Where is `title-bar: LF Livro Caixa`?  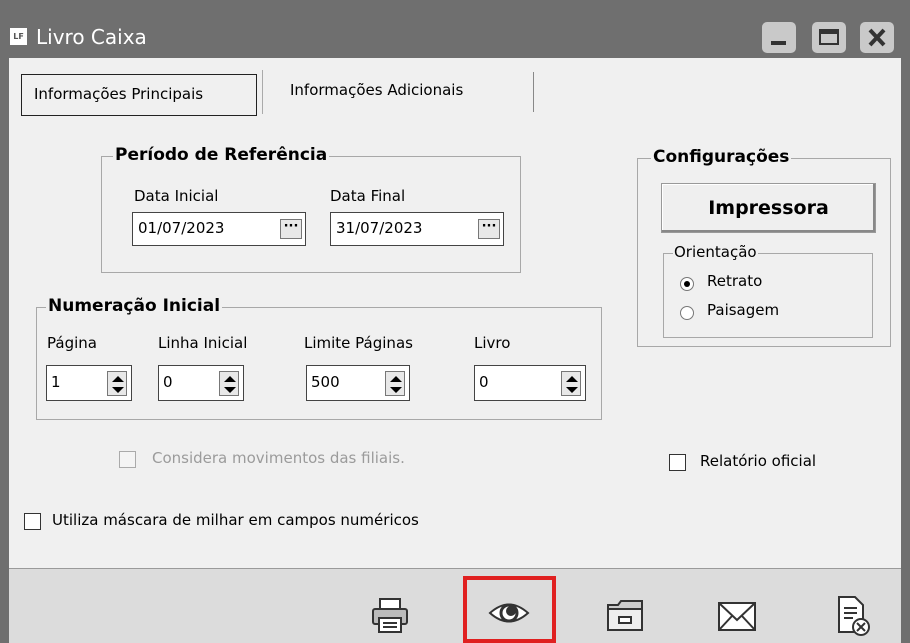 title-bar: LF Livro Caixa is located at coordinates (455, 29).